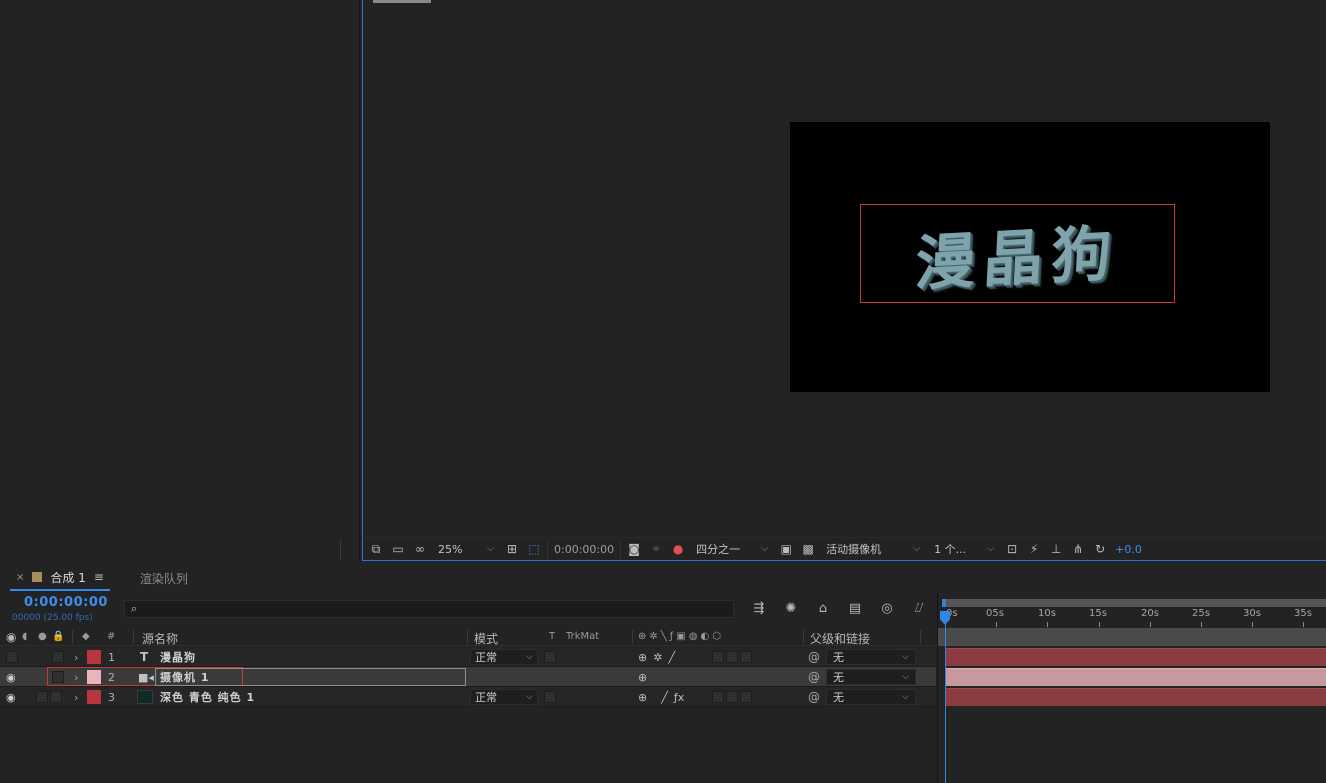 This screenshot has height=783, width=1326. What do you see at coordinates (582, 636) in the screenshot?
I see `trkmat-column: TrkMat` at bounding box center [582, 636].